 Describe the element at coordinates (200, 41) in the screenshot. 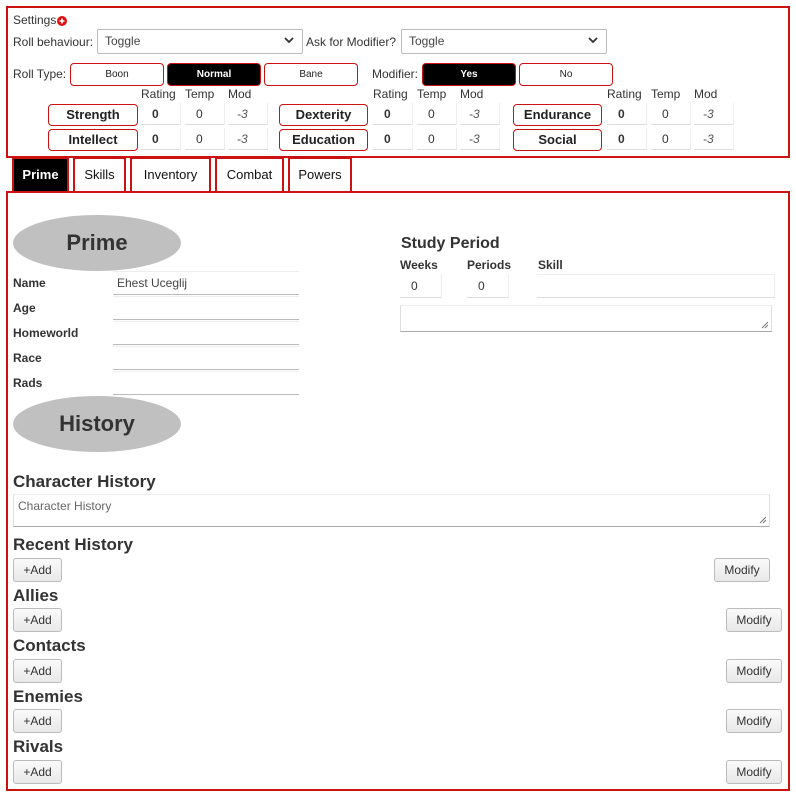

I see `roll-behaviour-select: Toggle` at that location.